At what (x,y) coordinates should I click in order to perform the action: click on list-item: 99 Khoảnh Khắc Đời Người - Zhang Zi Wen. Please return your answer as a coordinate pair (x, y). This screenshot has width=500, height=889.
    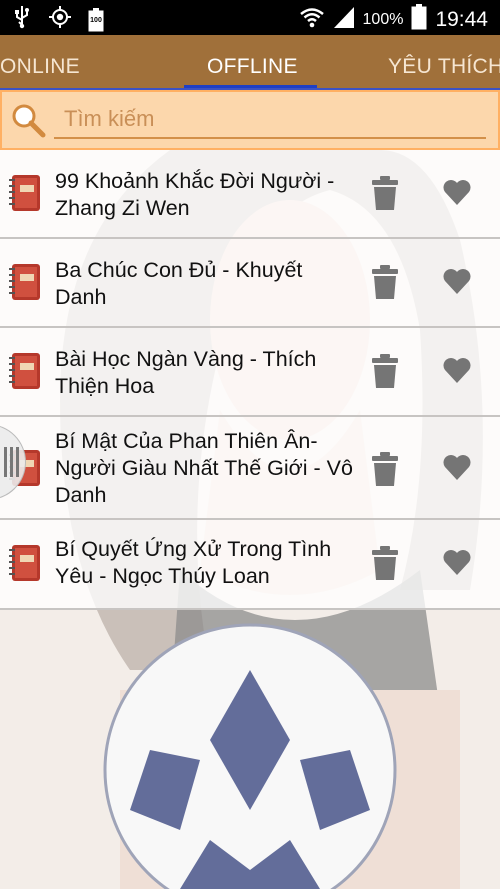
    Looking at the image, I should click on (250, 194).